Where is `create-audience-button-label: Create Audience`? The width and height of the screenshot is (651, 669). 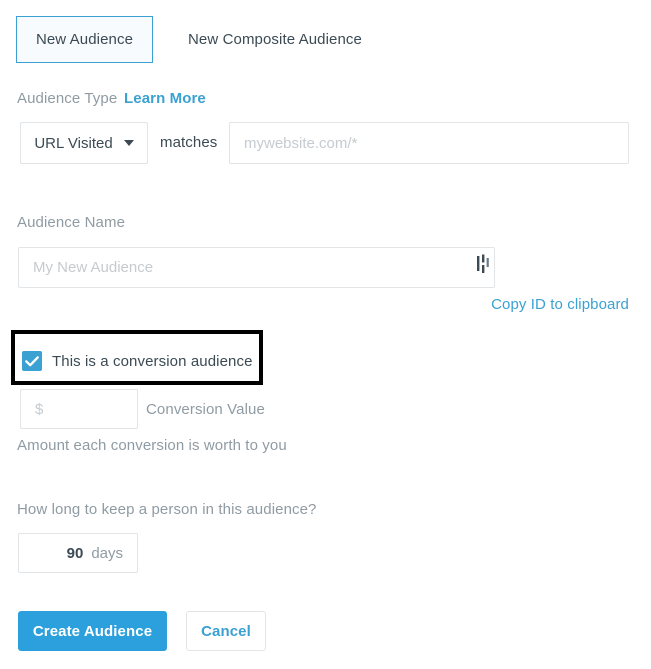
create-audience-button-label: Create Audience is located at coordinates (92, 631).